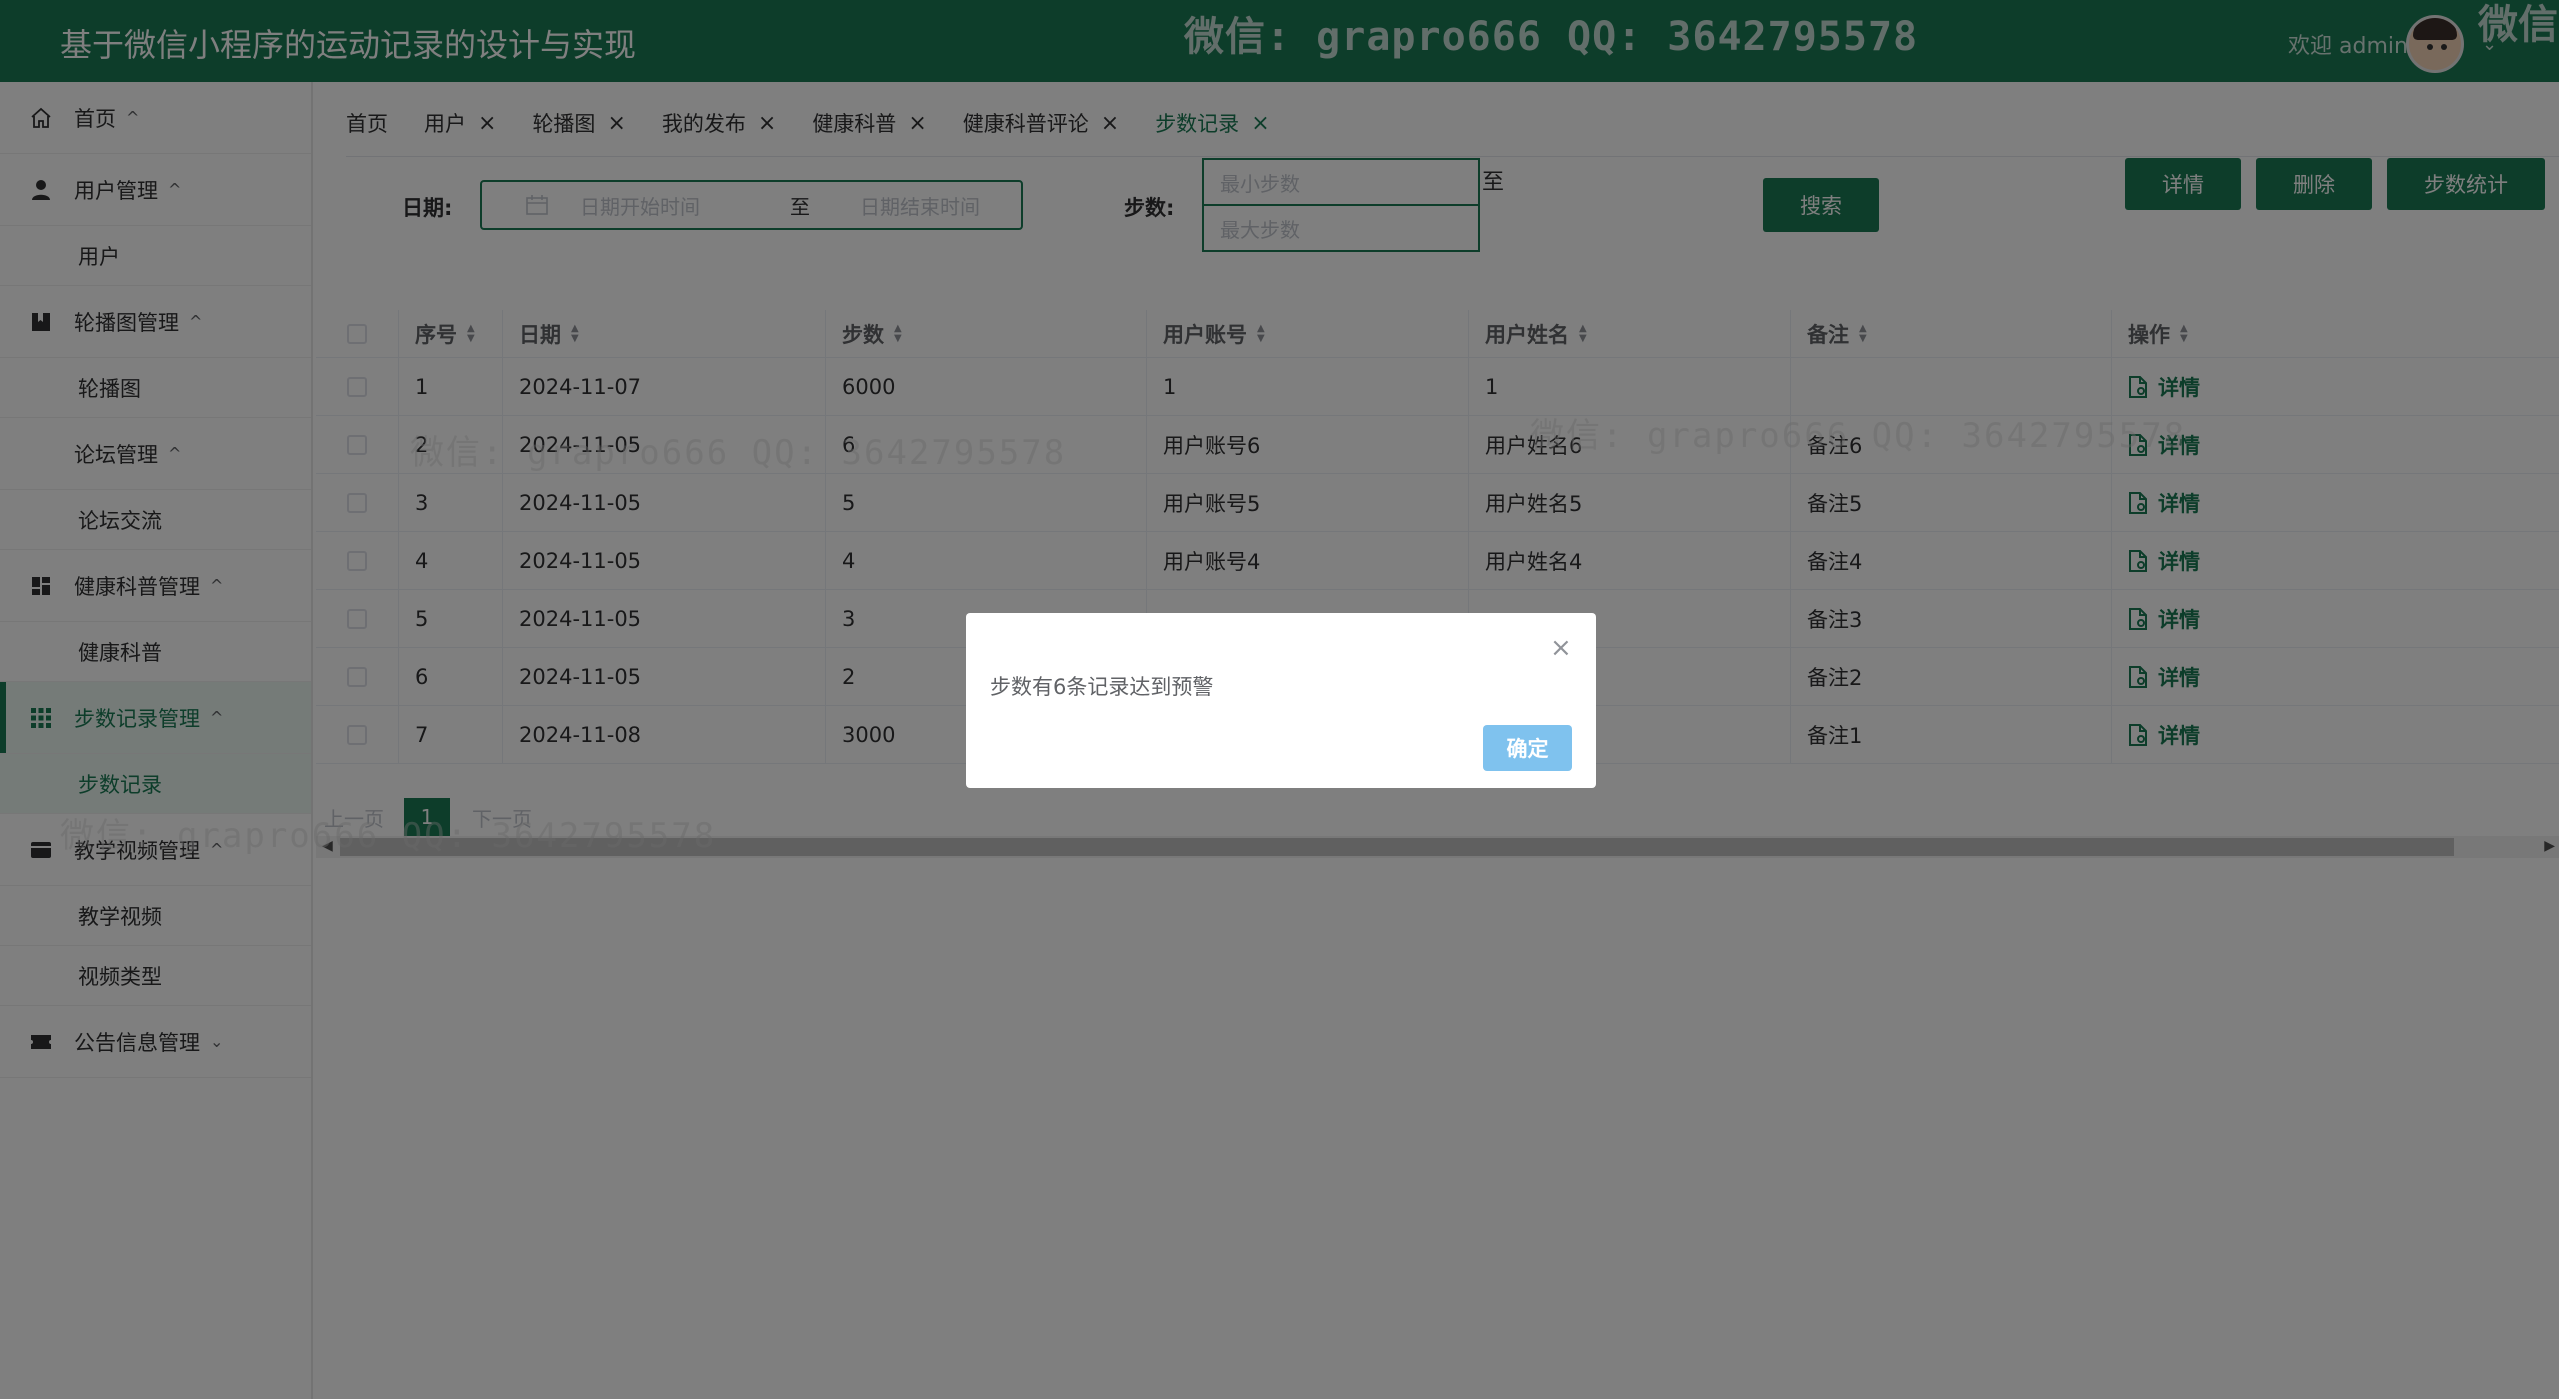  What do you see at coordinates (1102, 687) in the screenshot?
I see `dialog-message: 步数有6条记录达到预警` at bounding box center [1102, 687].